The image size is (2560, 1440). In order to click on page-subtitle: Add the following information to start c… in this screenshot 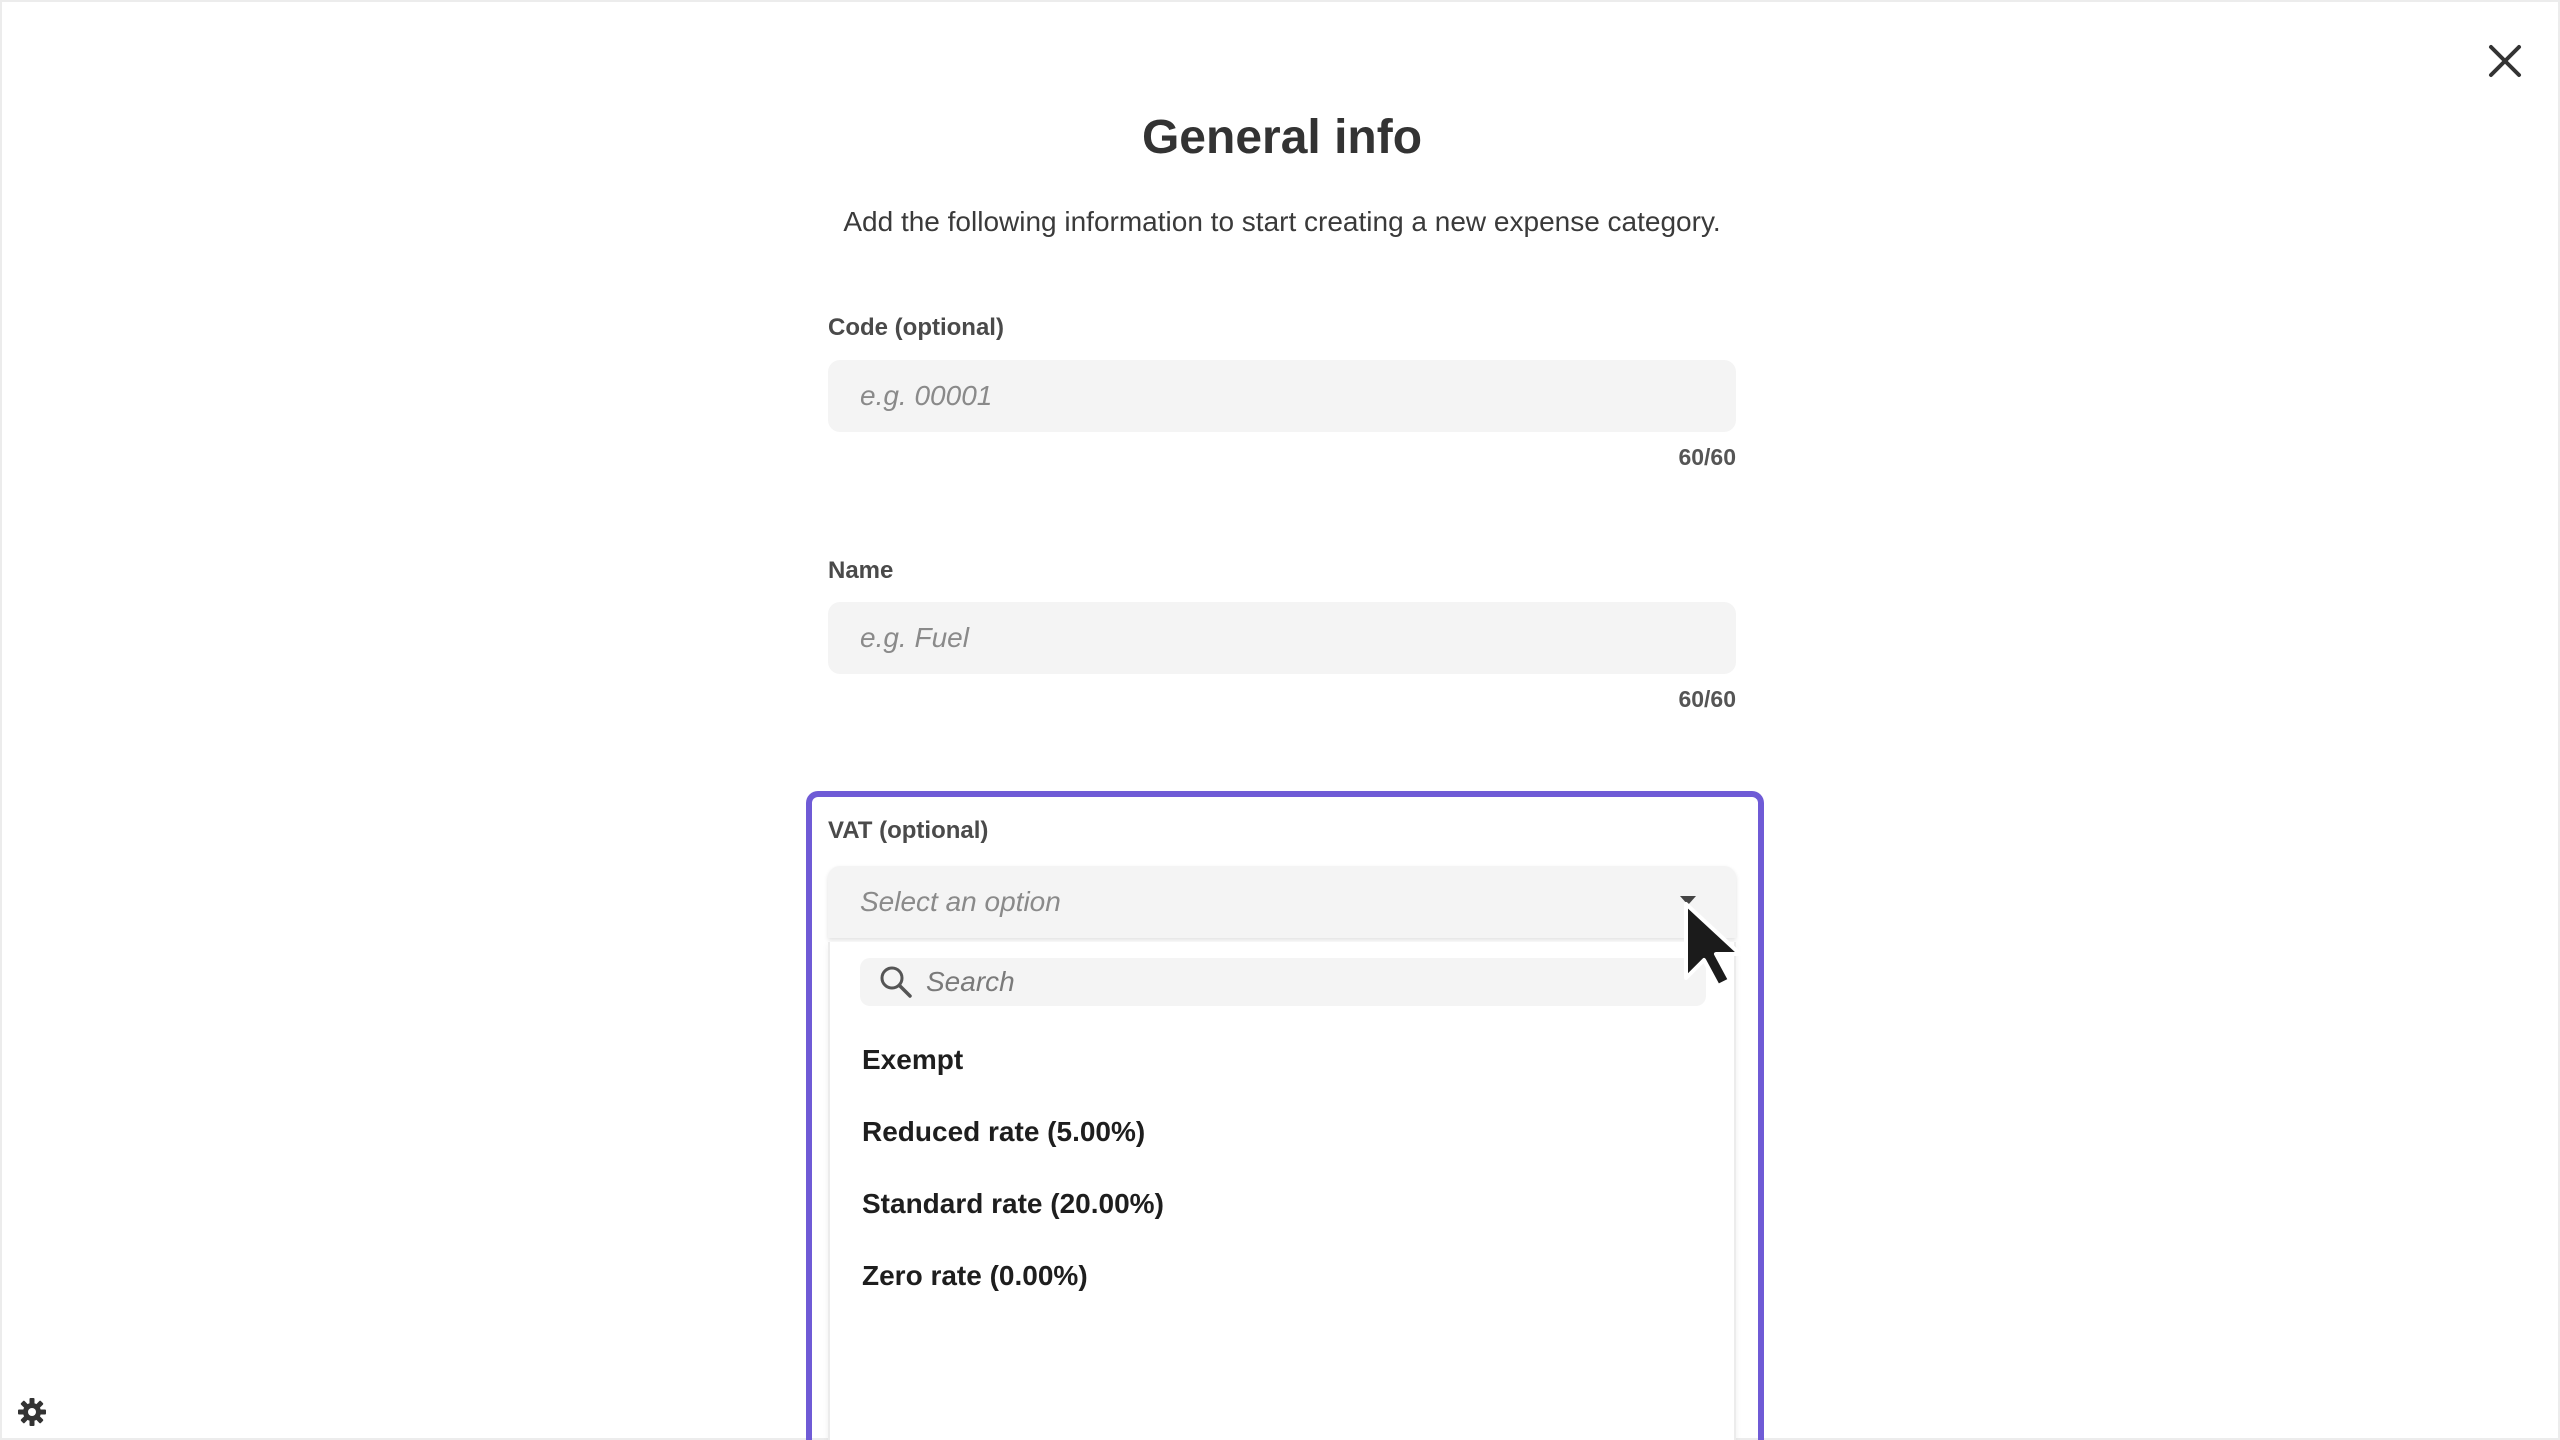, I will do `click(1282, 221)`.